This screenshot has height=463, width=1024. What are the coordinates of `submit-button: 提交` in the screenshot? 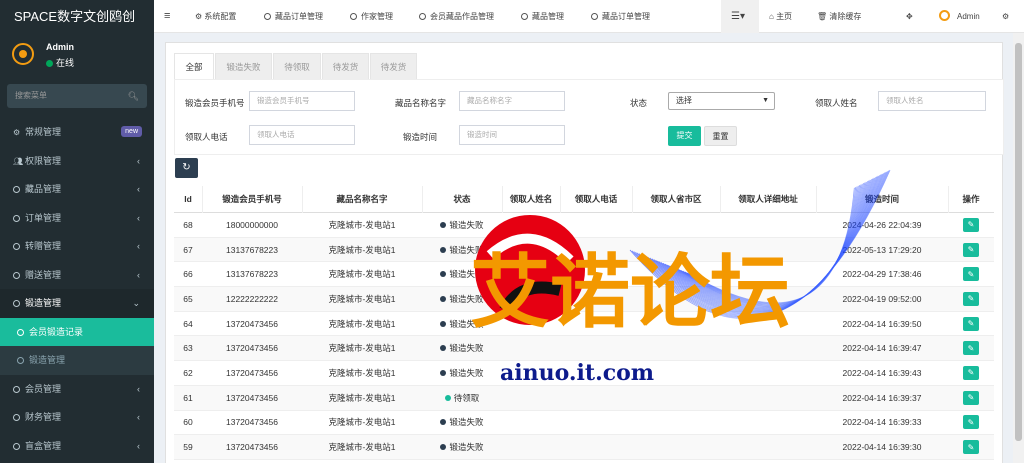 It's located at (684, 136).